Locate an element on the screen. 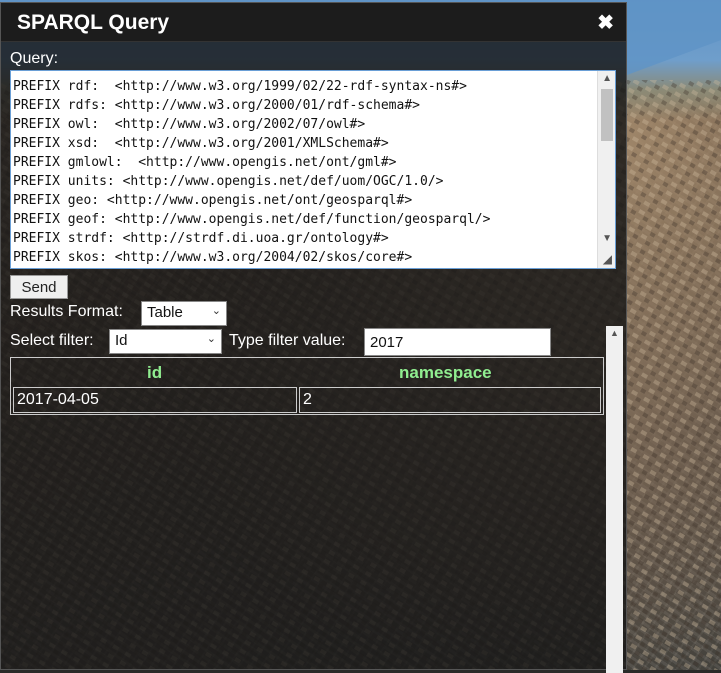 This screenshot has width=721, height=673. column-header-namespace: namespace is located at coordinates (445, 372).